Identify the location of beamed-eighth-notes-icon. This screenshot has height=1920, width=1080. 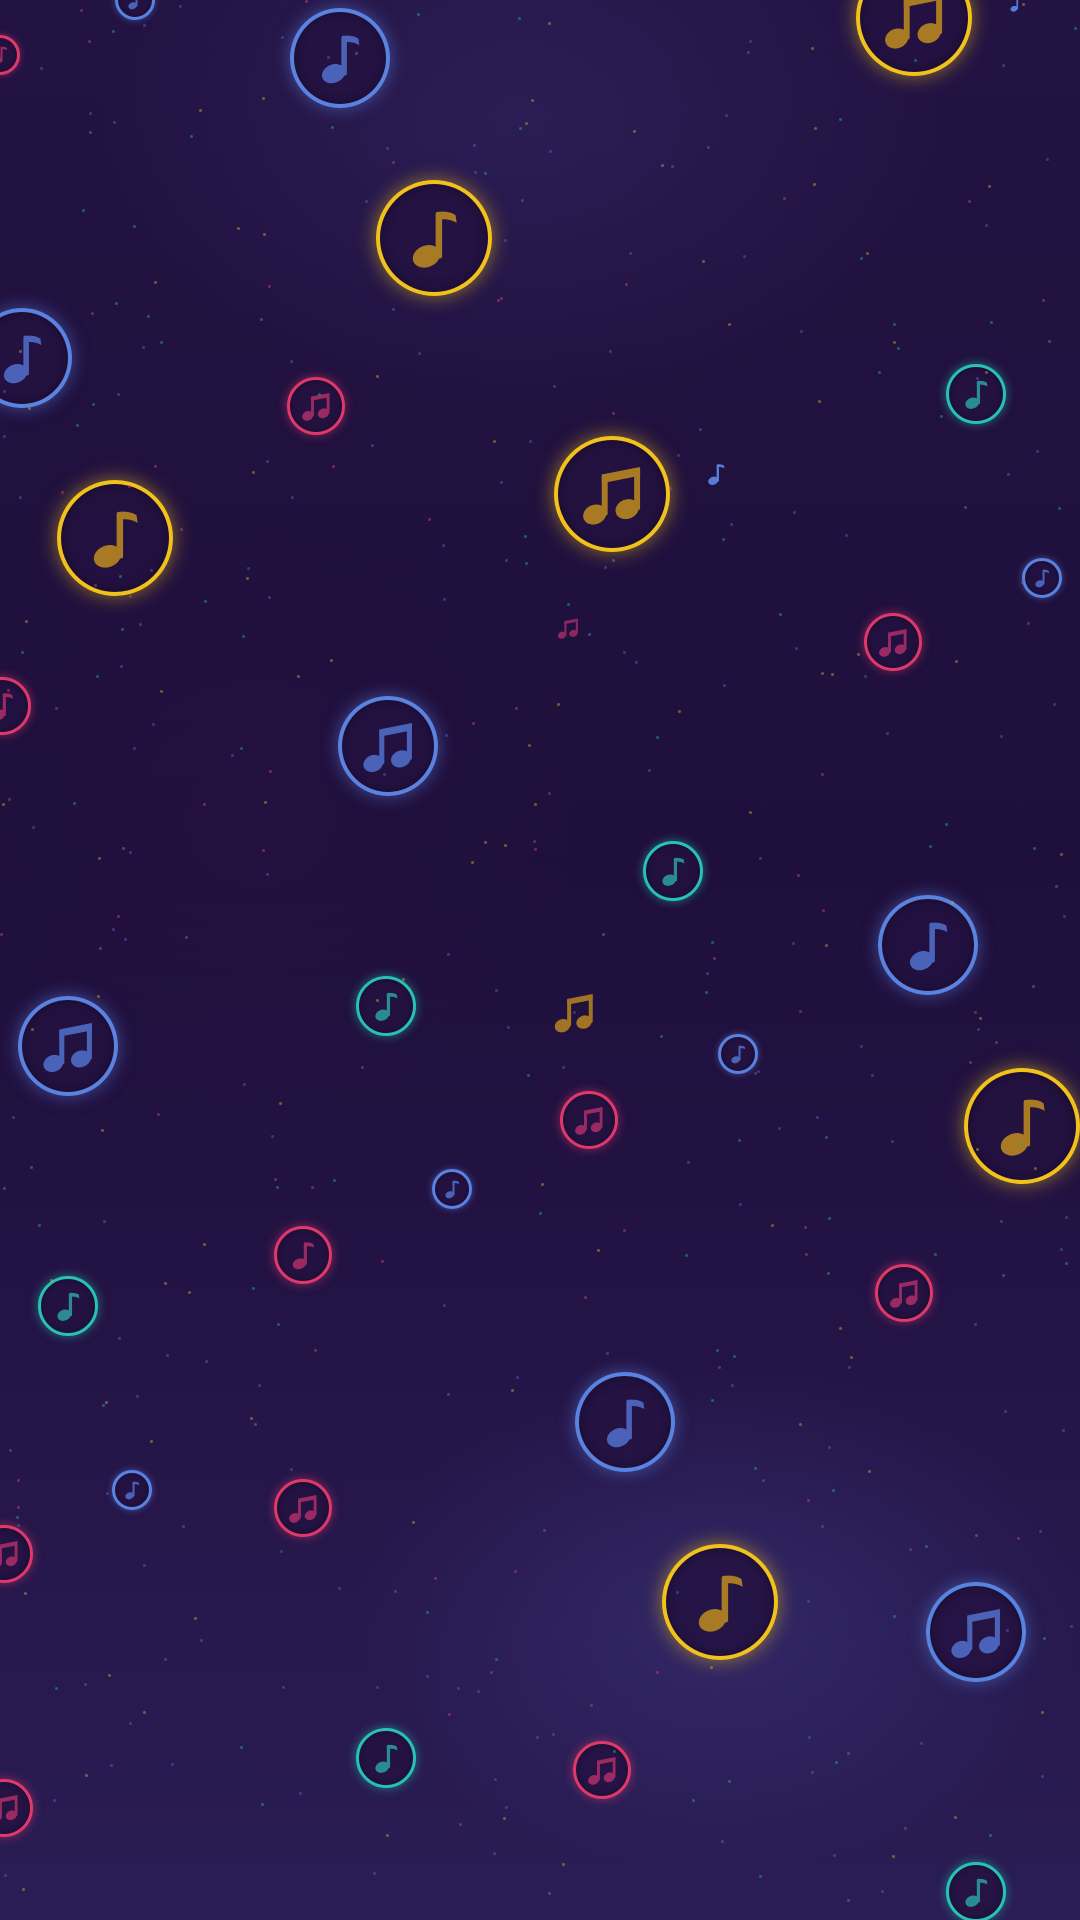
(568, 628).